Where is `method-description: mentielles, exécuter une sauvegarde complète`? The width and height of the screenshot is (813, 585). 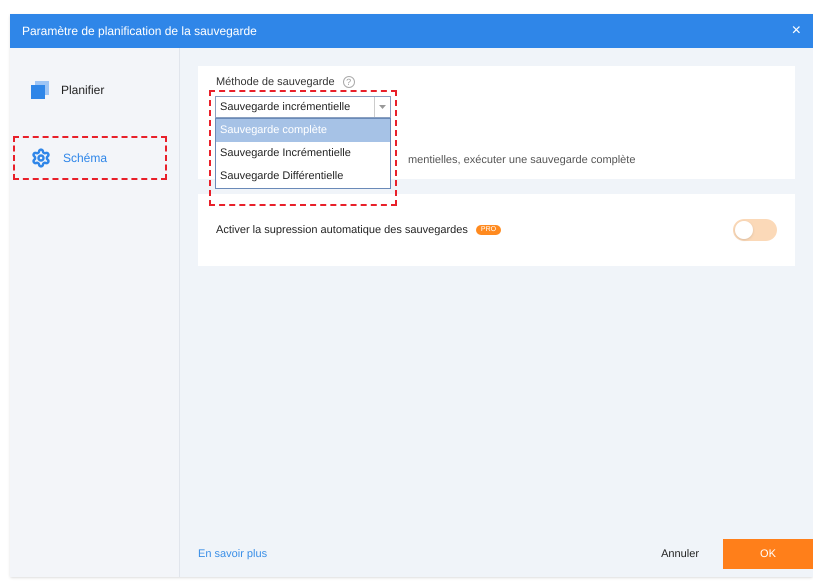
method-description: mentielles, exécuter une sauvegarde complète is located at coordinates (522, 160).